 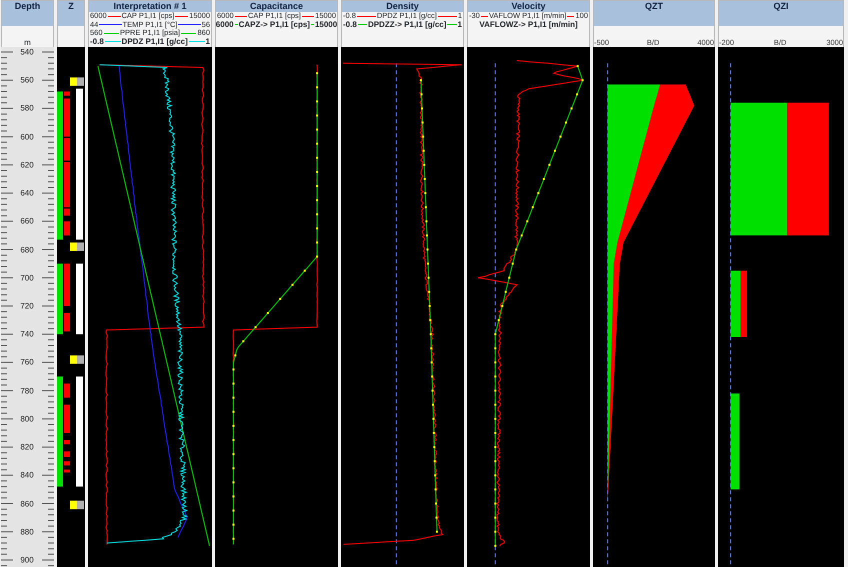 I want to click on column-title: QZI, so click(x=781, y=13).